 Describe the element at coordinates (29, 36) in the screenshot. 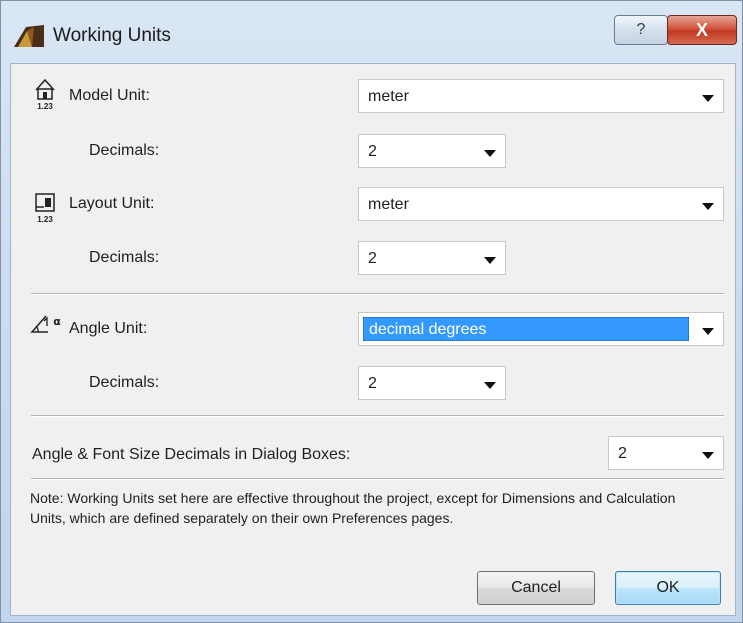

I see `archicad-logo-icon` at that location.